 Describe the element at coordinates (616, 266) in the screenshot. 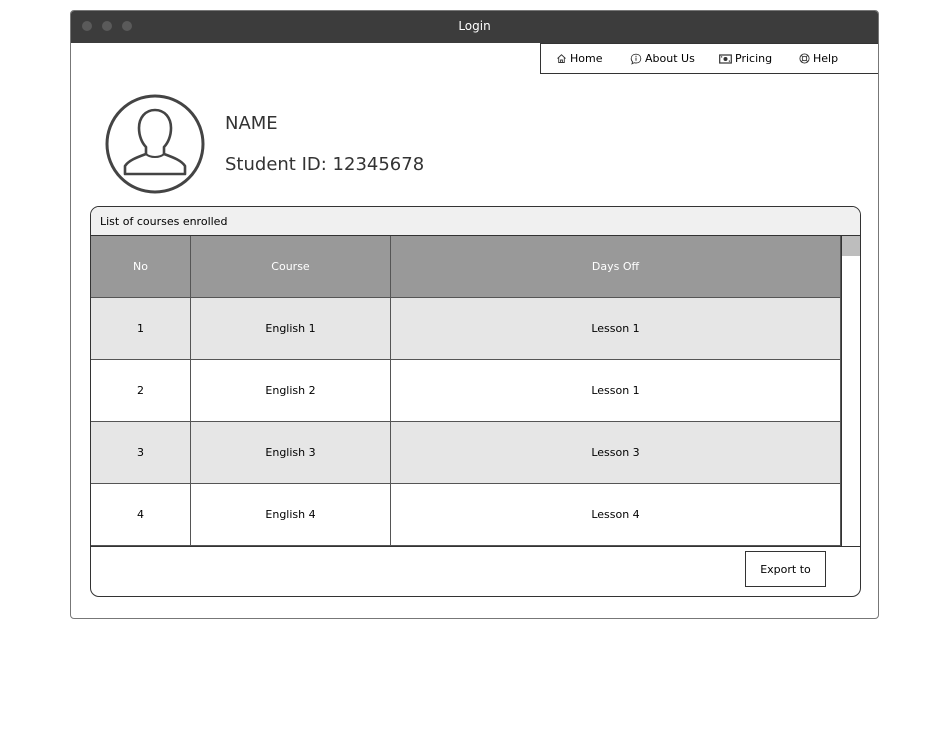

I see `column-header-days-off: Days Off` at that location.